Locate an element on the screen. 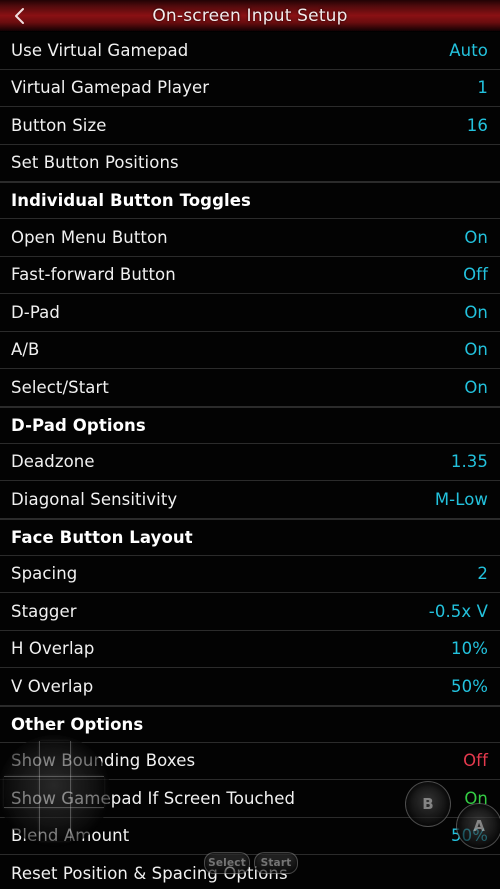 The image size is (500, 889). setting-label: Diagonal Sensitivity is located at coordinates (94, 499).